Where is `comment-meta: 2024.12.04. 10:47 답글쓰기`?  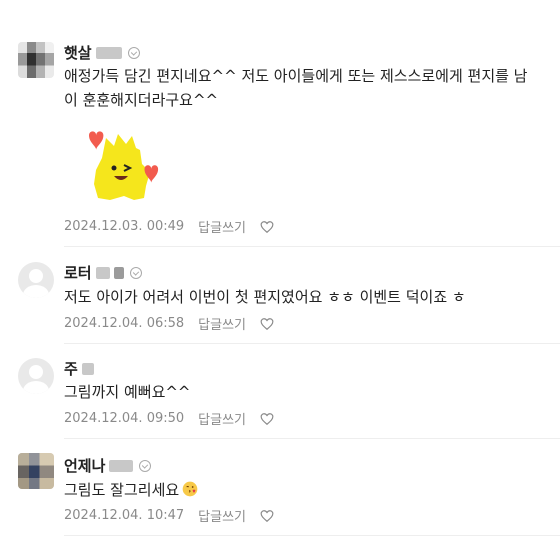 comment-meta: 2024.12.04. 10:47 답글쓰기 is located at coordinates (169, 515).